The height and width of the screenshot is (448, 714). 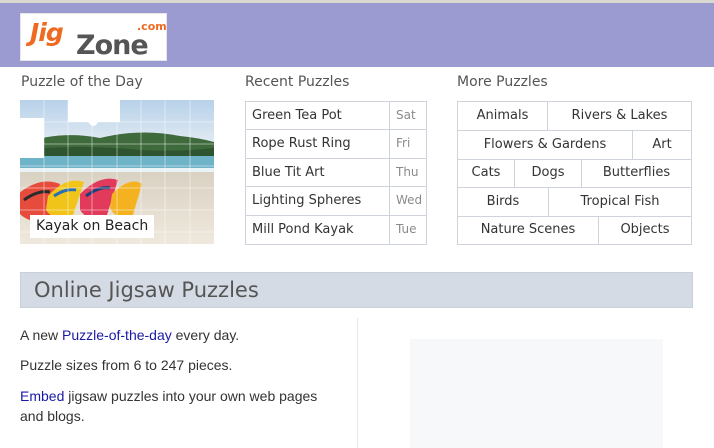 I want to click on category-birds: Birds, so click(x=503, y=202).